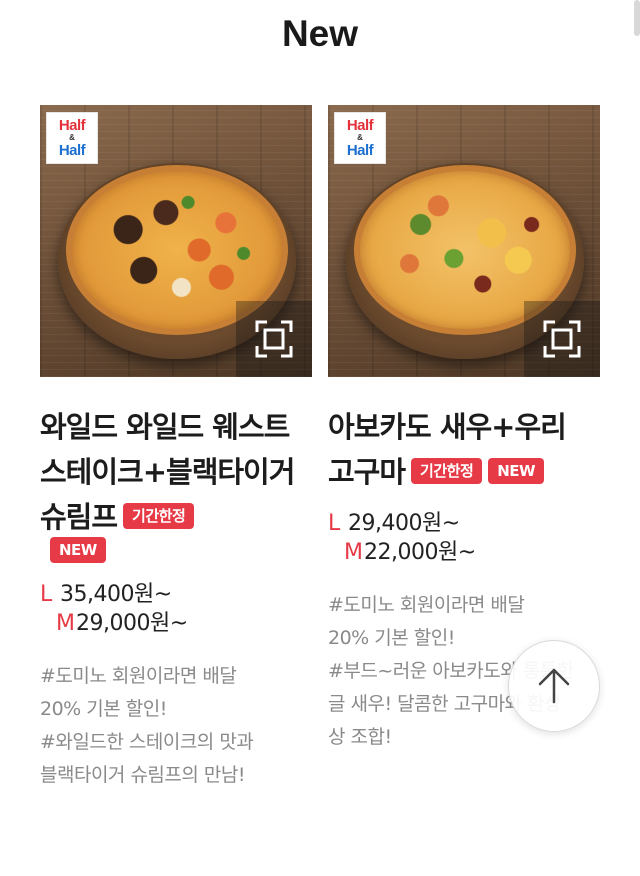 Image resolution: width=640 pixels, height=876 pixels. I want to click on price-l-value: 35,400원~, so click(116, 594).